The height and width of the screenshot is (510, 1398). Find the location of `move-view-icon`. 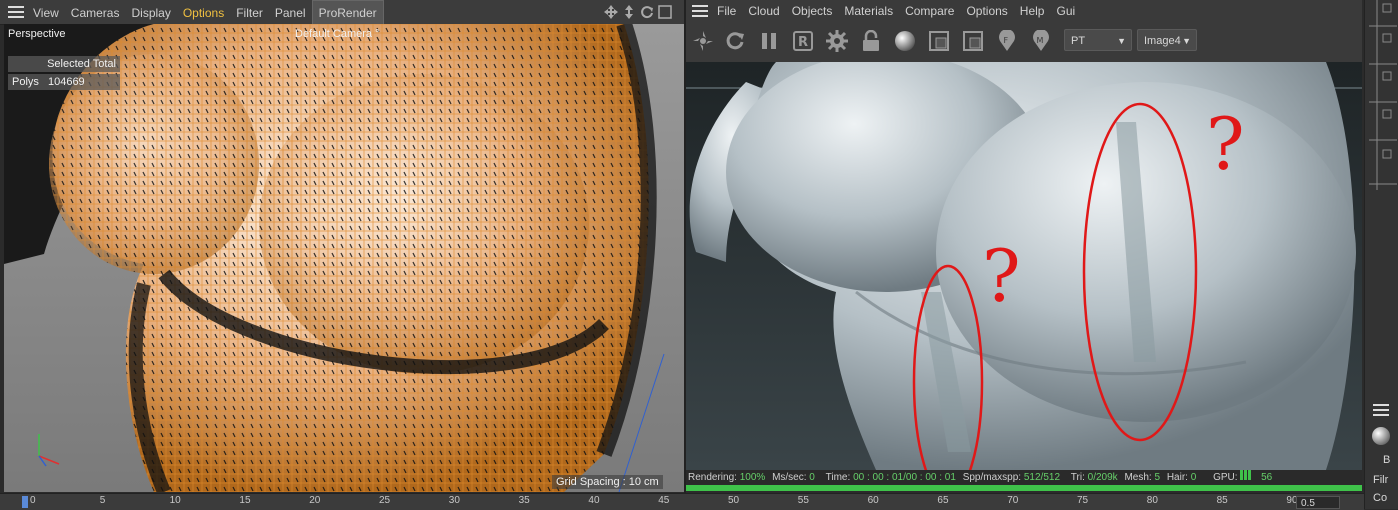

move-view-icon is located at coordinates (611, 12).